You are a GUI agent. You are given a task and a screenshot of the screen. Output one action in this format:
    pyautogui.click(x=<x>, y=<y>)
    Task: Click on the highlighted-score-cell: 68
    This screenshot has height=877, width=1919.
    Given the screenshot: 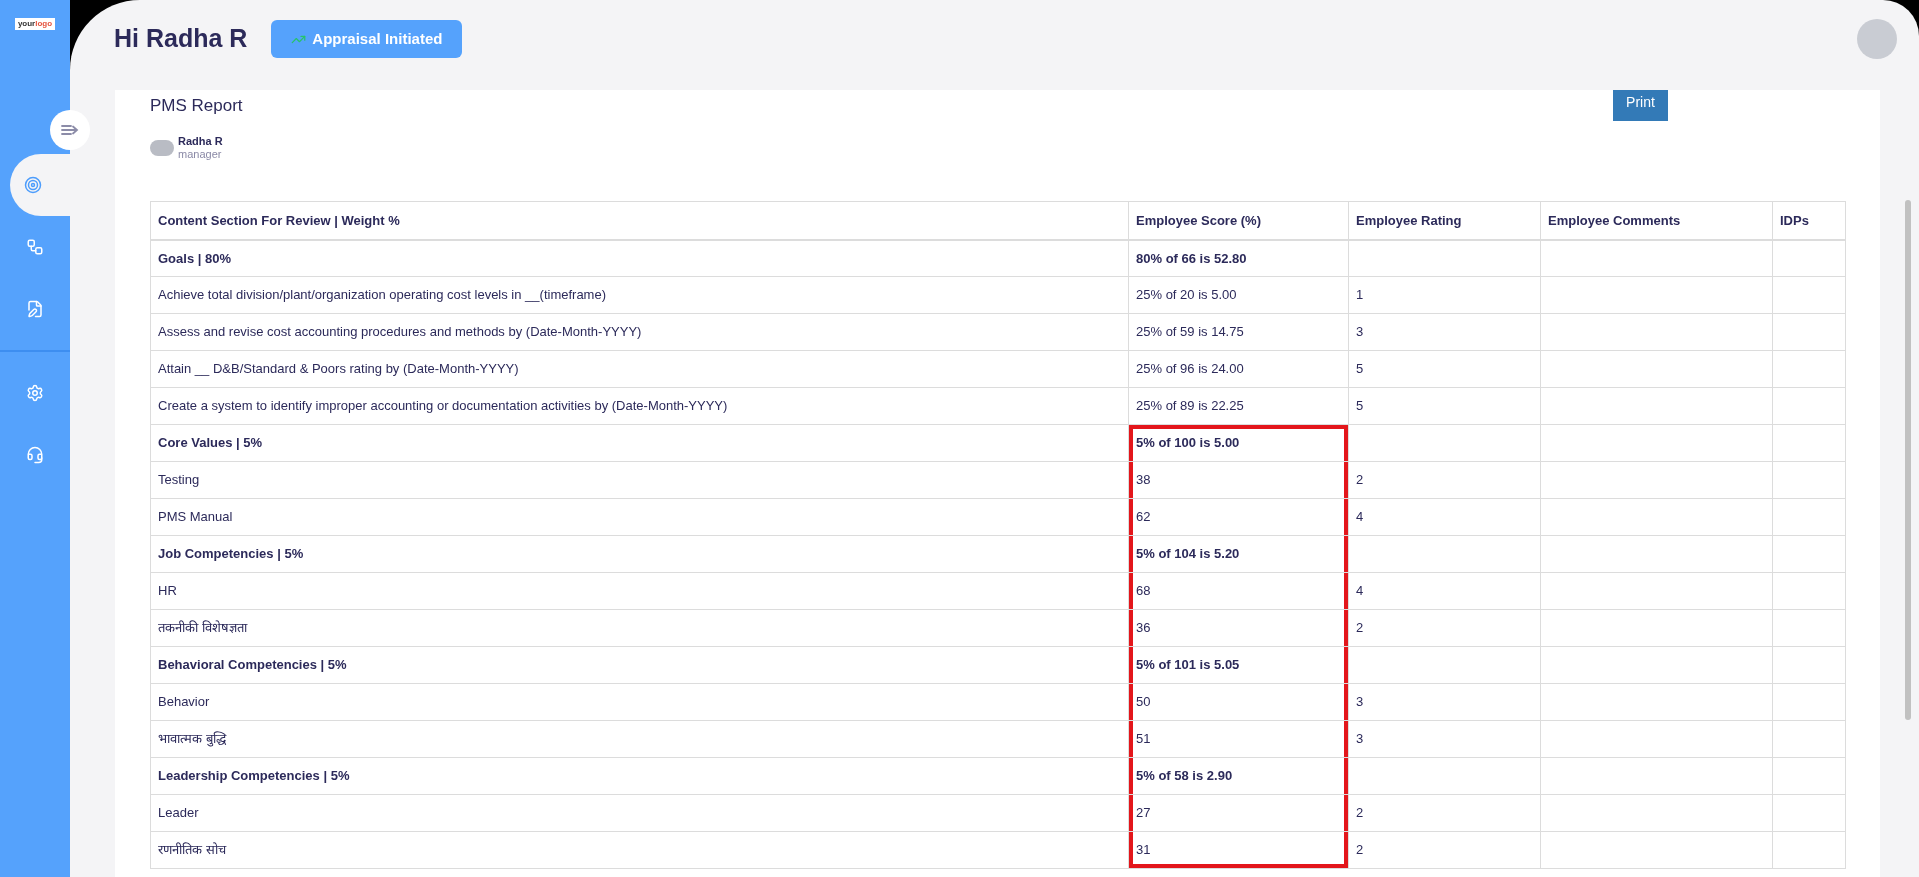 What is the action you would take?
    pyautogui.click(x=1238, y=591)
    